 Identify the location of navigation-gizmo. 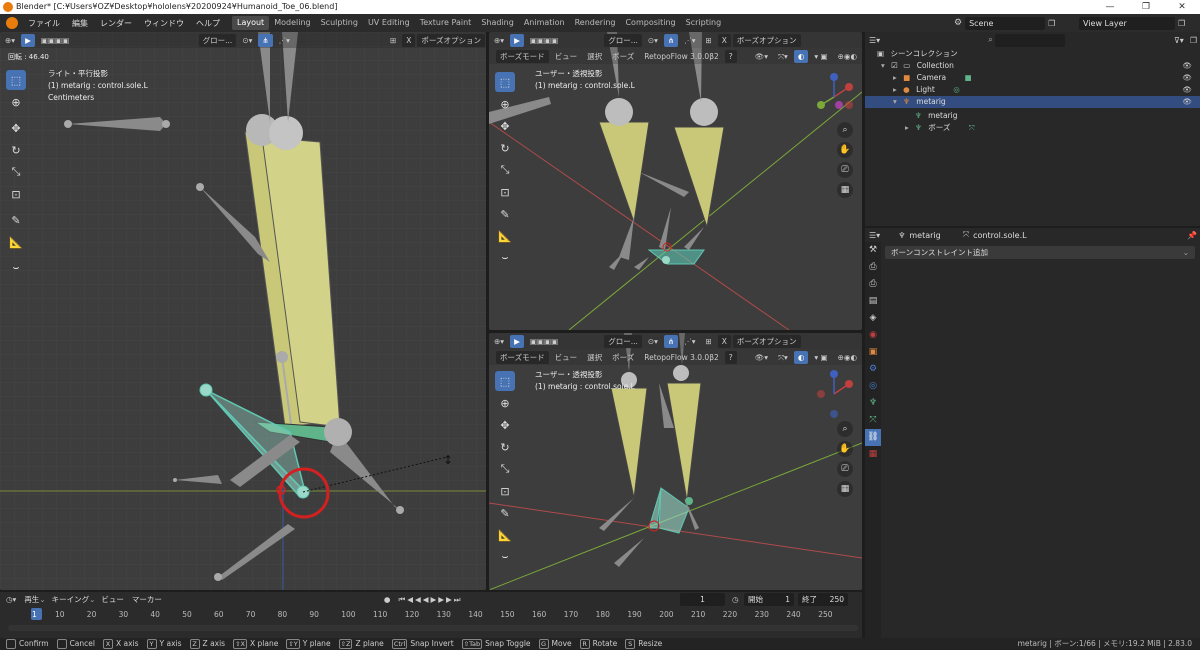
(834, 394).